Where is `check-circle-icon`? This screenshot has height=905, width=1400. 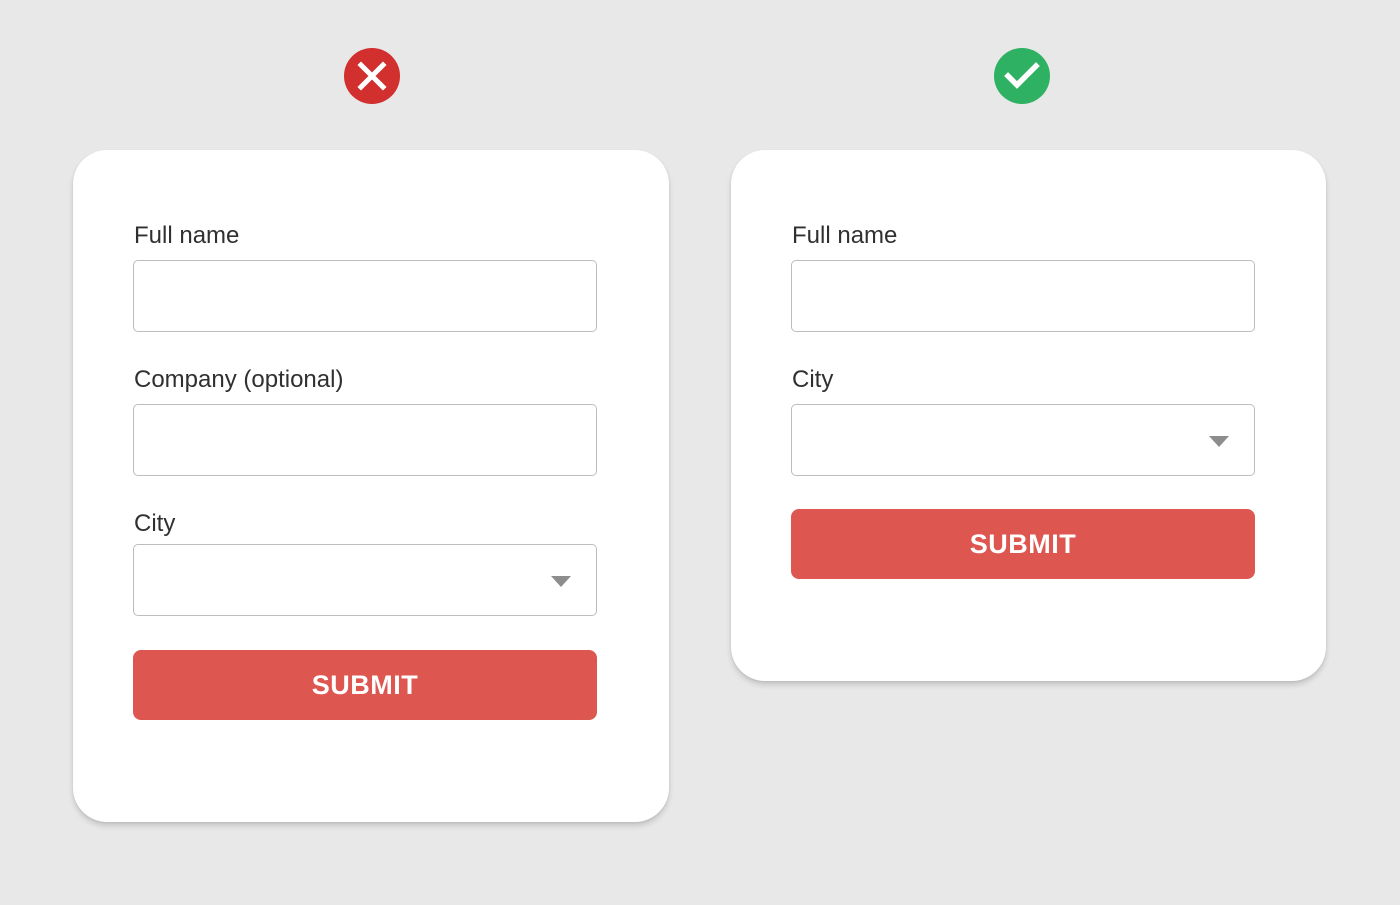
check-circle-icon is located at coordinates (1022, 76).